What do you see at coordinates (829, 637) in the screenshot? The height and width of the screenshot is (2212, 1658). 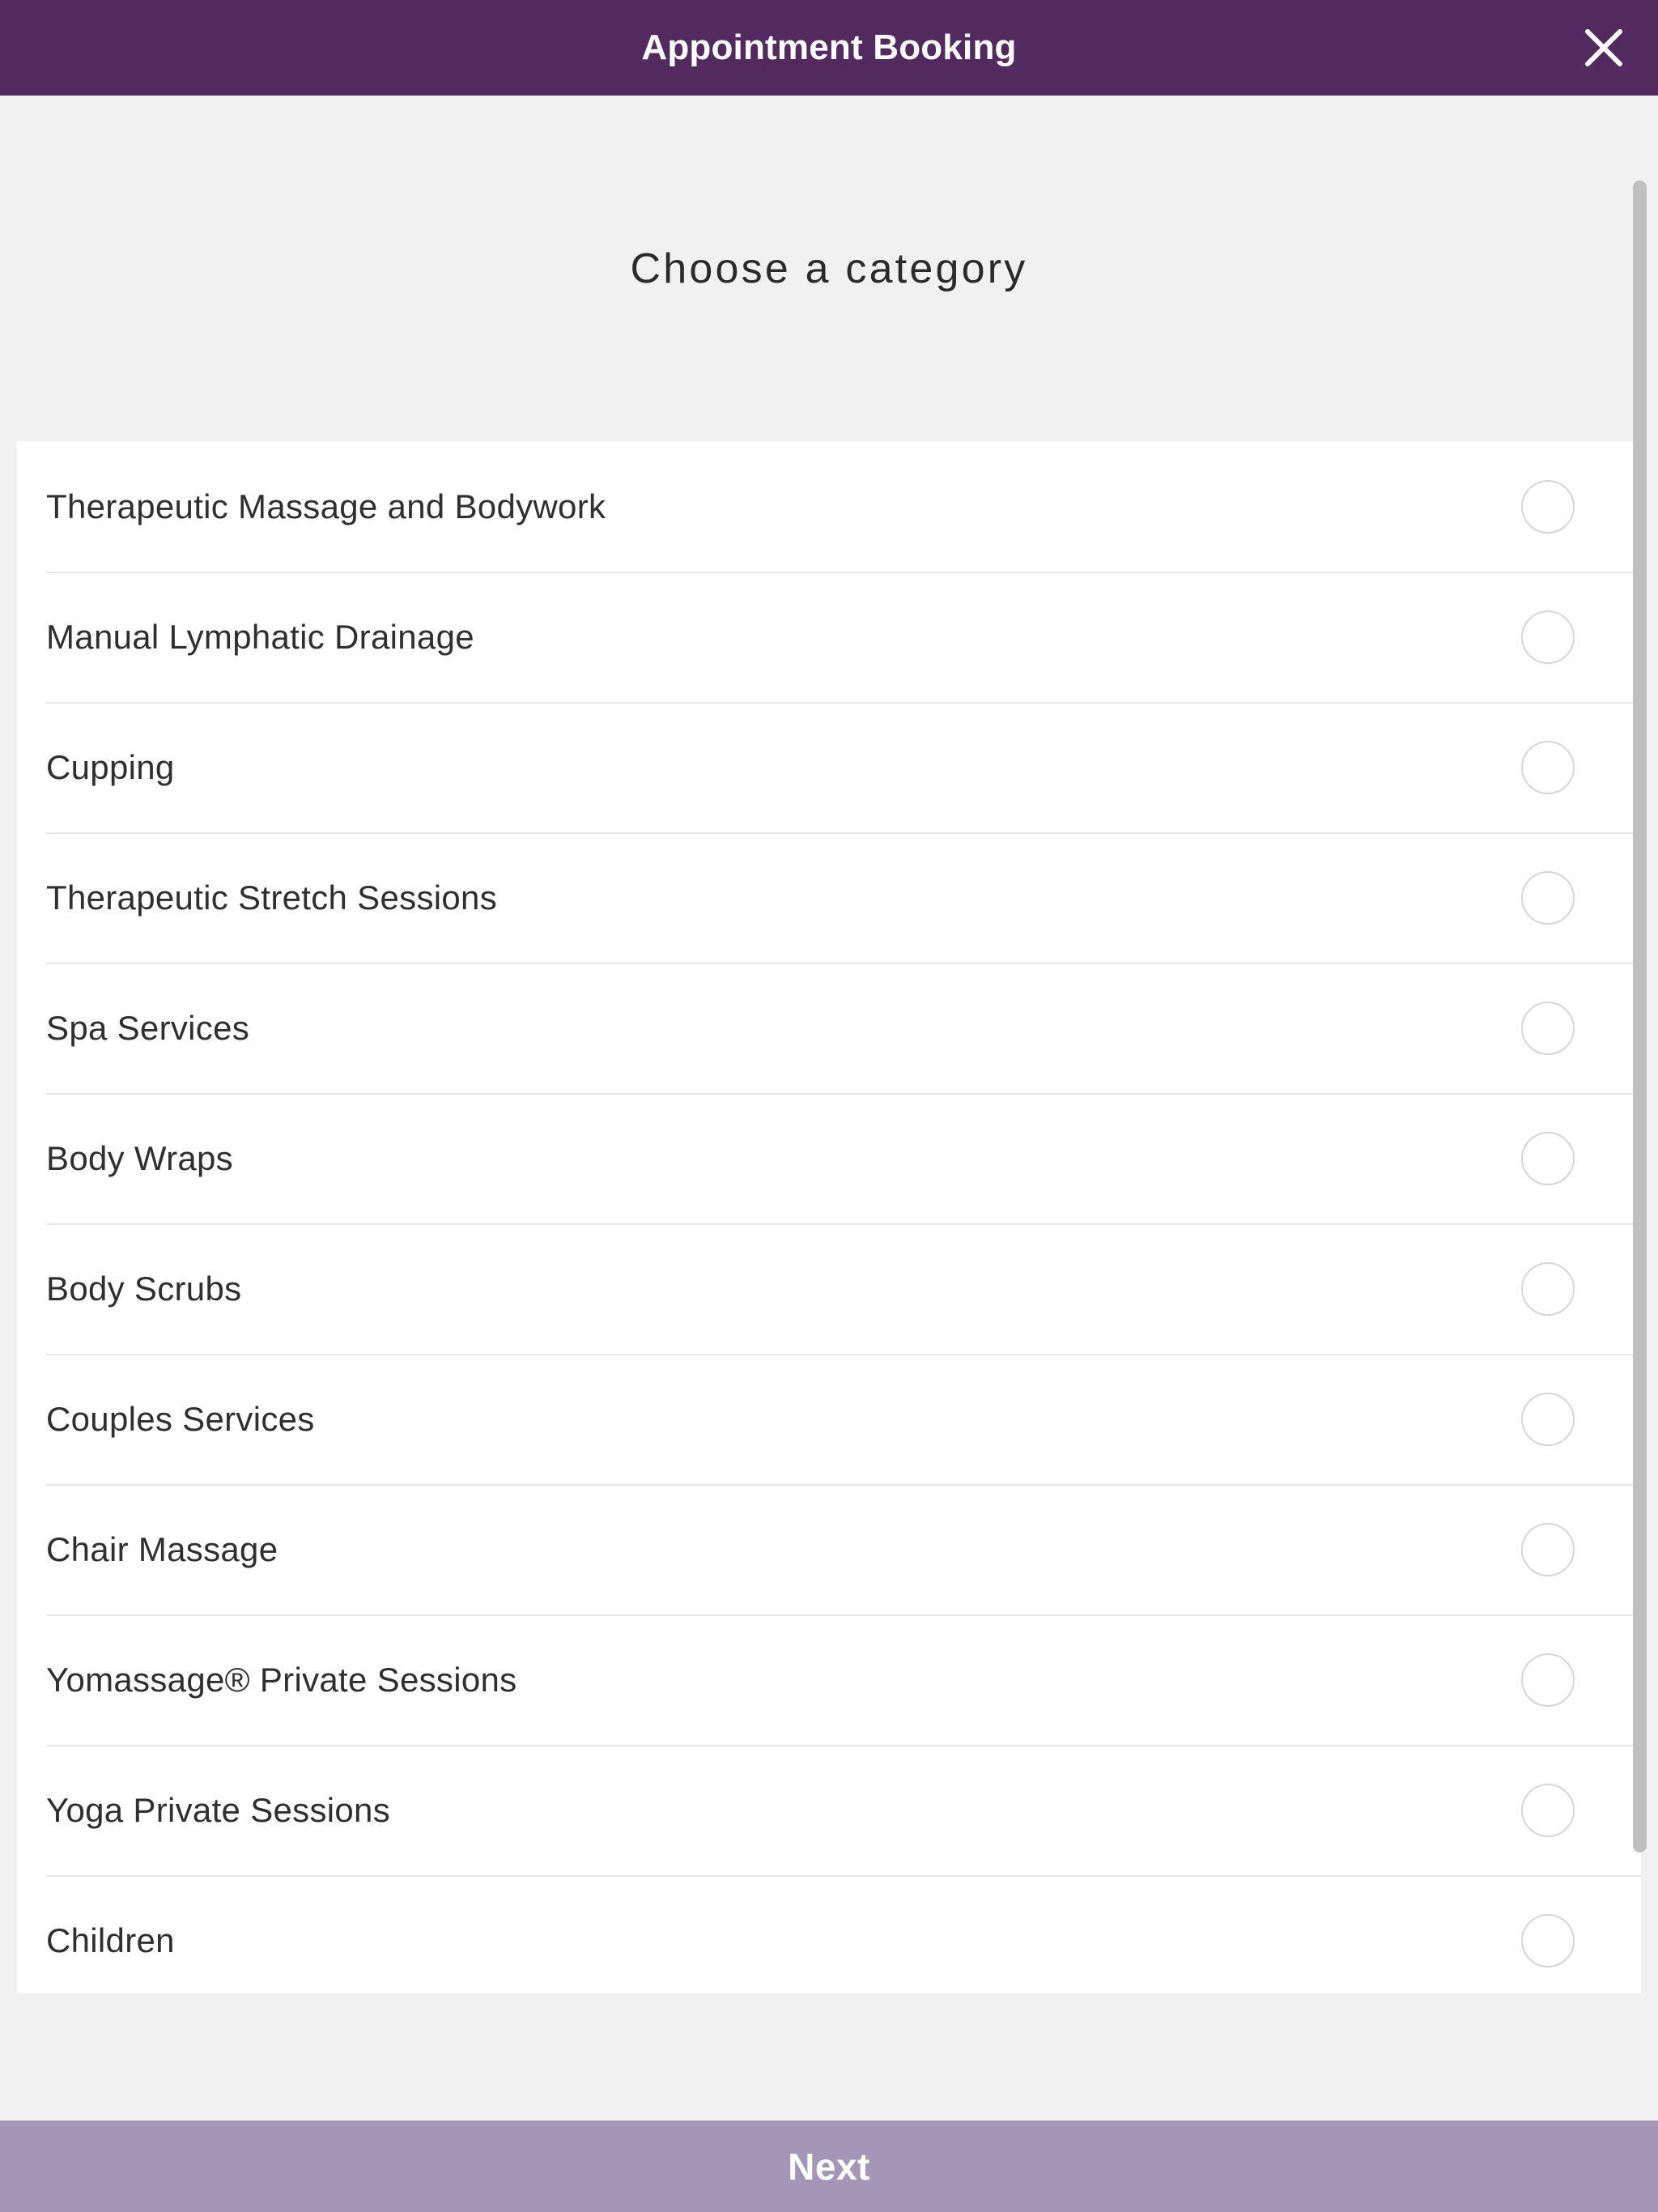 I see `list-item: Manual Lymphatic Drainage` at bounding box center [829, 637].